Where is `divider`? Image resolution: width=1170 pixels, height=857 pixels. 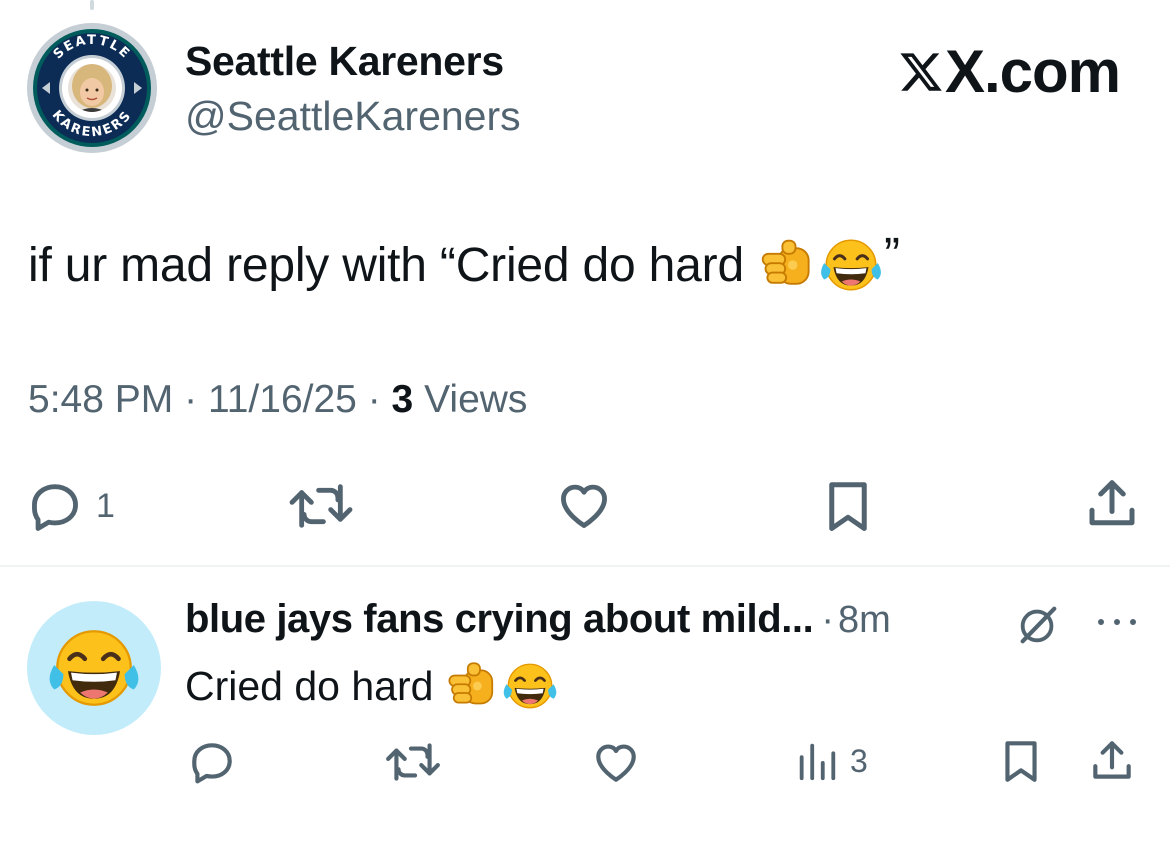 divider is located at coordinates (585, 566).